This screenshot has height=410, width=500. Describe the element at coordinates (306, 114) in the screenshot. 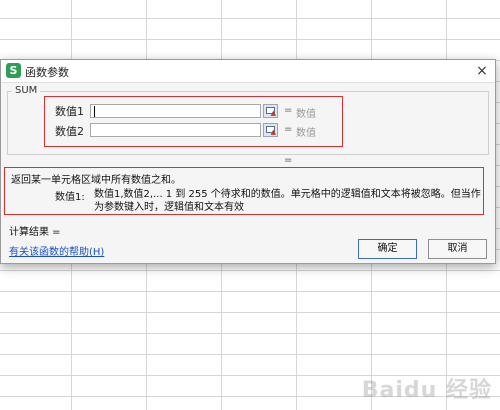

I see `arg1-result: 数值` at that location.